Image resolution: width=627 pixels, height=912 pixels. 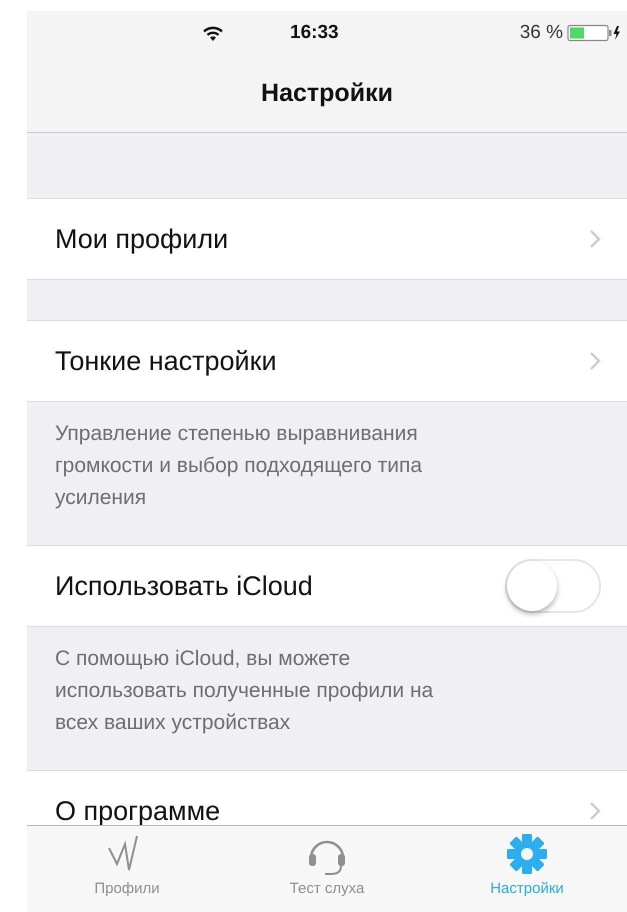 What do you see at coordinates (314, 33) in the screenshot?
I see `clock-time: 16:33` at bounding box center [314, 33].